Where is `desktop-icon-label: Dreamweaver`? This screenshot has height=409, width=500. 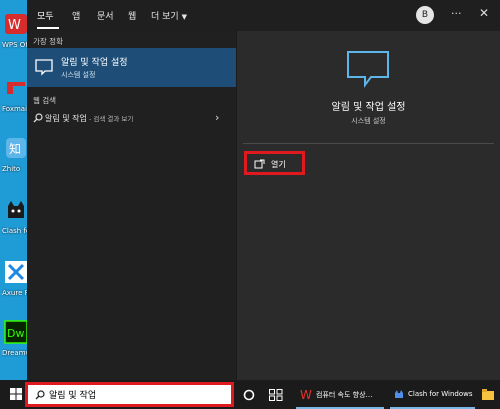 desktop-icon-label: Dreamweaver is located at coordinates (16, 353).